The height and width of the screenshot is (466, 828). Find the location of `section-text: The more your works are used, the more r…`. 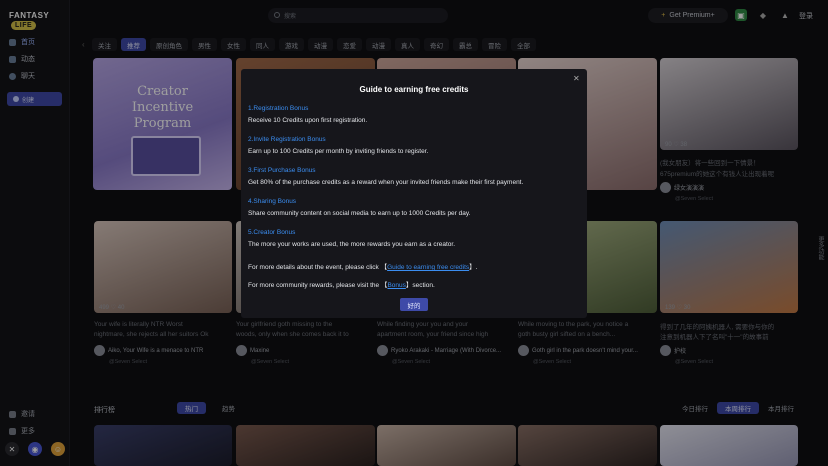

section-text: The more your works are used, the more r… is located at coordinates (352, 244).